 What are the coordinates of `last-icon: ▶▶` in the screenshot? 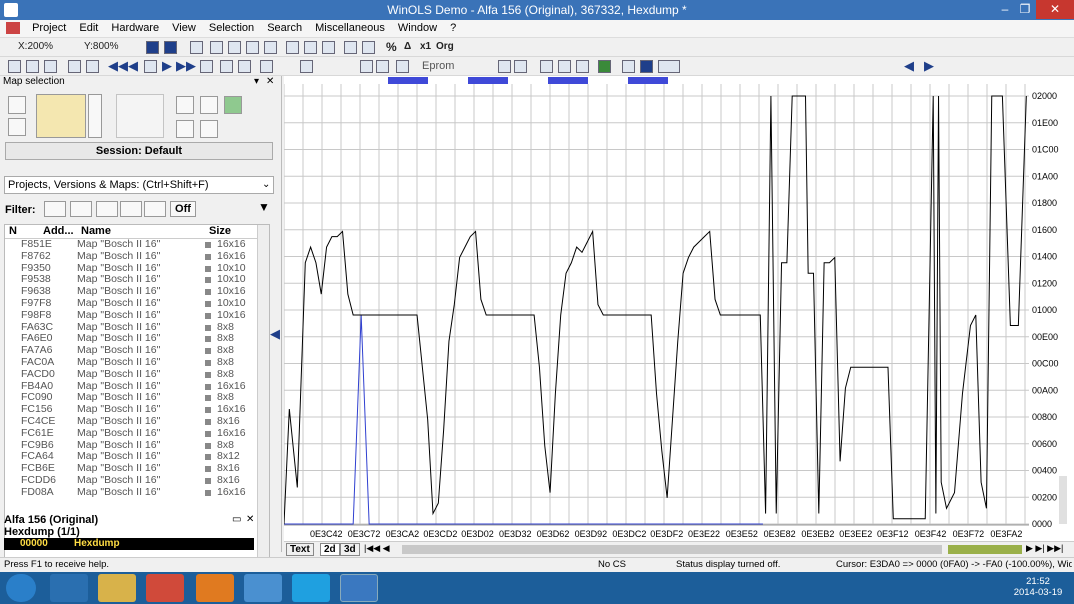 It's located at (186, 66).